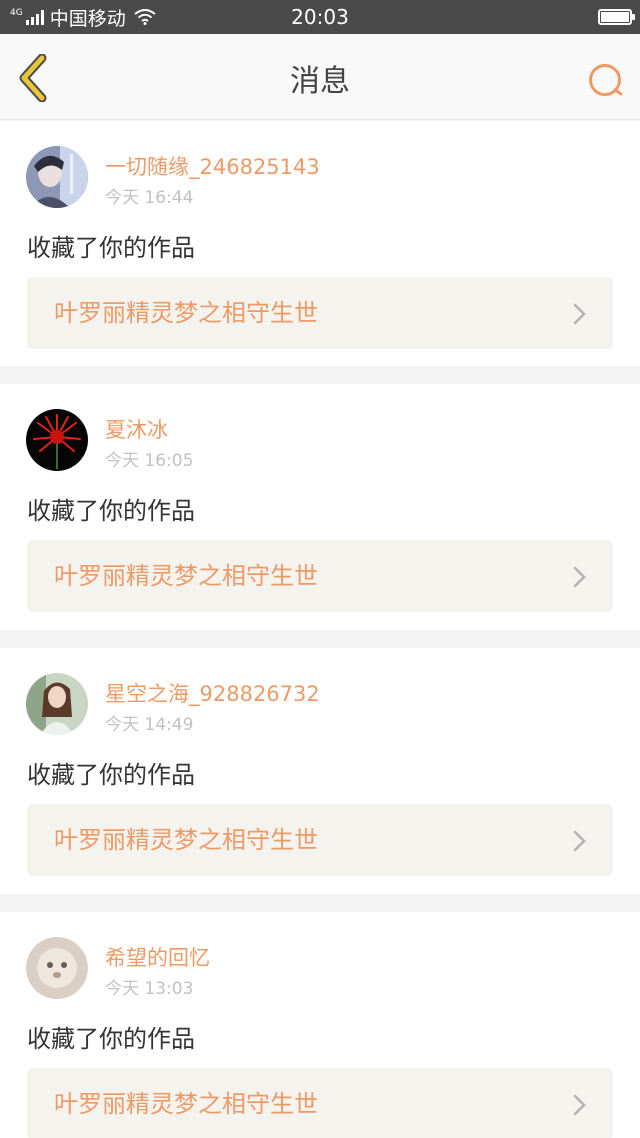 The height and width of the screenshot is (1138, 640). What do you see at coordinates (149, 725) in the screenshot?
I see `timestamp: 今天 14:49` at bounding box center [149, 725].